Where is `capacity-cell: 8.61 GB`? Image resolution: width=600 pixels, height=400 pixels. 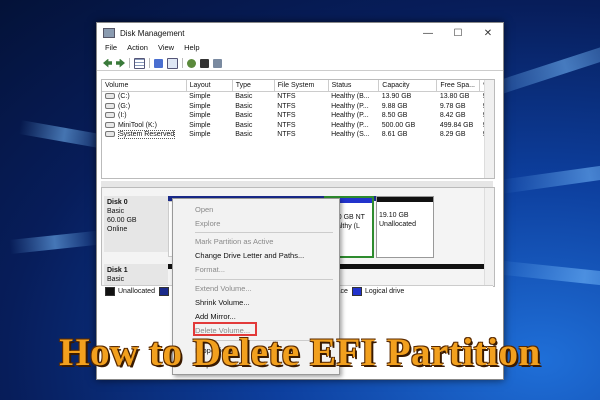
capacity-cell: 8.61 GB is located at coordinates (394, 135).